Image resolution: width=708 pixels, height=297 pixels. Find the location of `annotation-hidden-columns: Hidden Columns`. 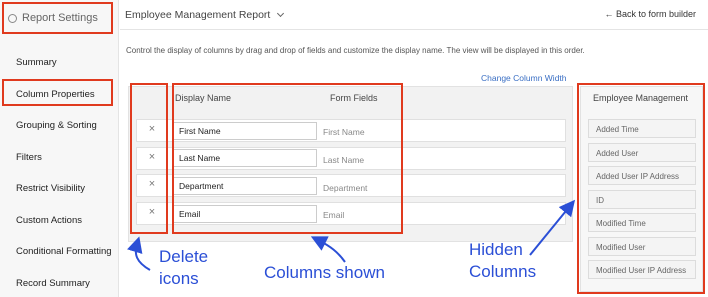

annotation-hidden-columns: Hidden Columns is located at coordinates (503, 260).